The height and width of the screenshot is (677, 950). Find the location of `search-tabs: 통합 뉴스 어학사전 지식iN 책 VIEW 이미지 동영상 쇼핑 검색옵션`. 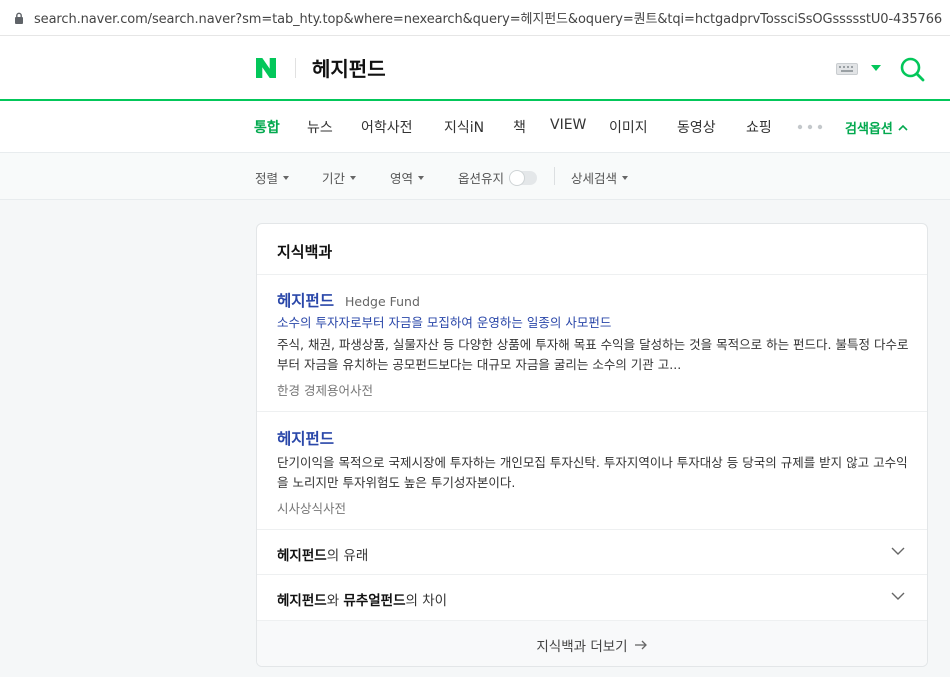

search-tabs: 통합 뉴스 어학사전 지식iN 책 VIEW 이미지 동영상 쇼핑 검색옵션 is located at coordinates (475, 127).